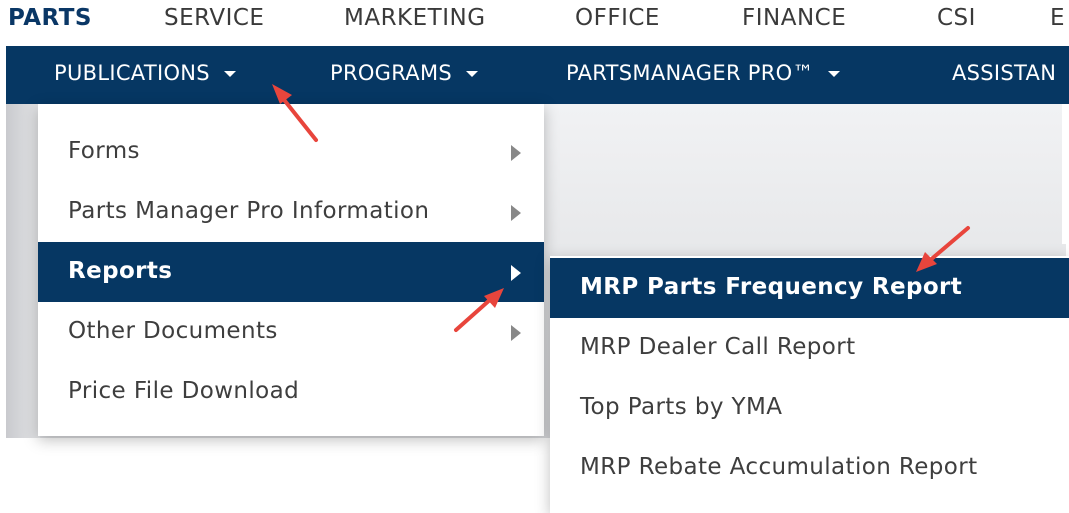  What do you see at coordinates (249, 211) in the screenshot?
I see `menu-item-label: Parts Manager Pro Information` at bounding box center [249, 211].